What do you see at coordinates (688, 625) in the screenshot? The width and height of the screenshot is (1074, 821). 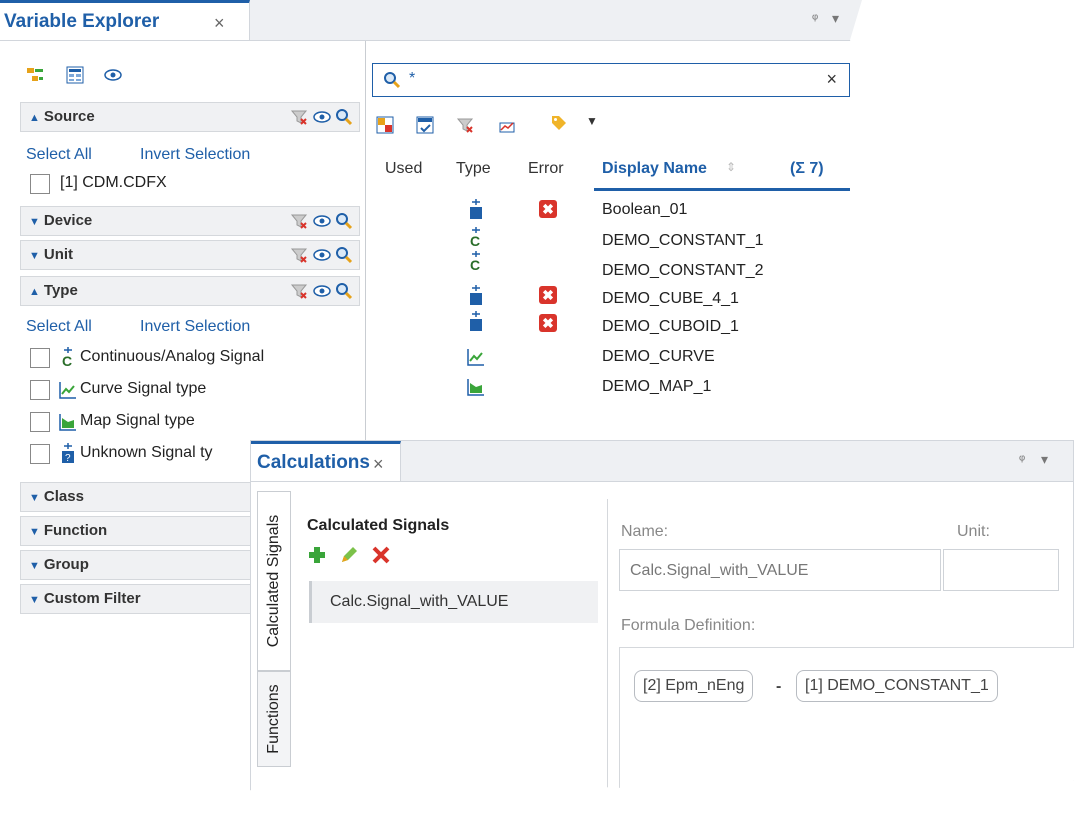 I see `formula-definition-label: Formula Definition:` at bounding box center [688, 625].